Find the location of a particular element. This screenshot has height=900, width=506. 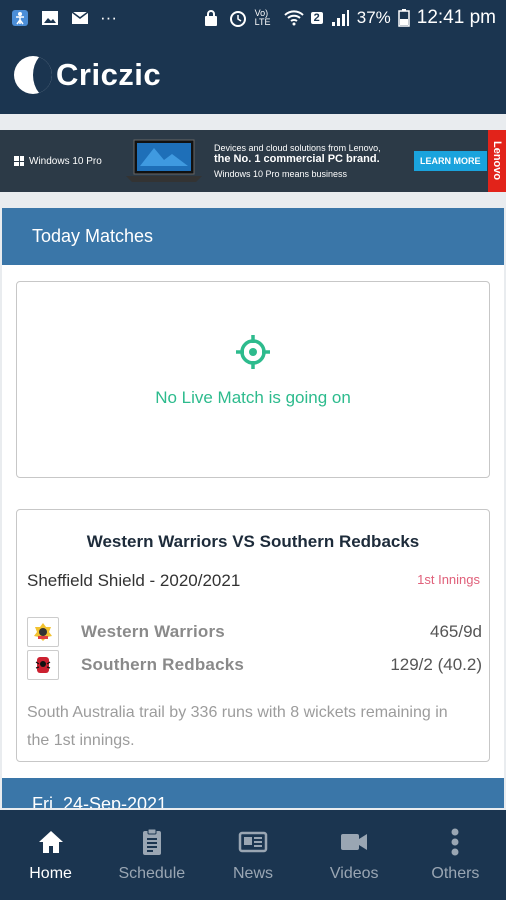

nav-others-label: Others is located at coordinates (455, 873).